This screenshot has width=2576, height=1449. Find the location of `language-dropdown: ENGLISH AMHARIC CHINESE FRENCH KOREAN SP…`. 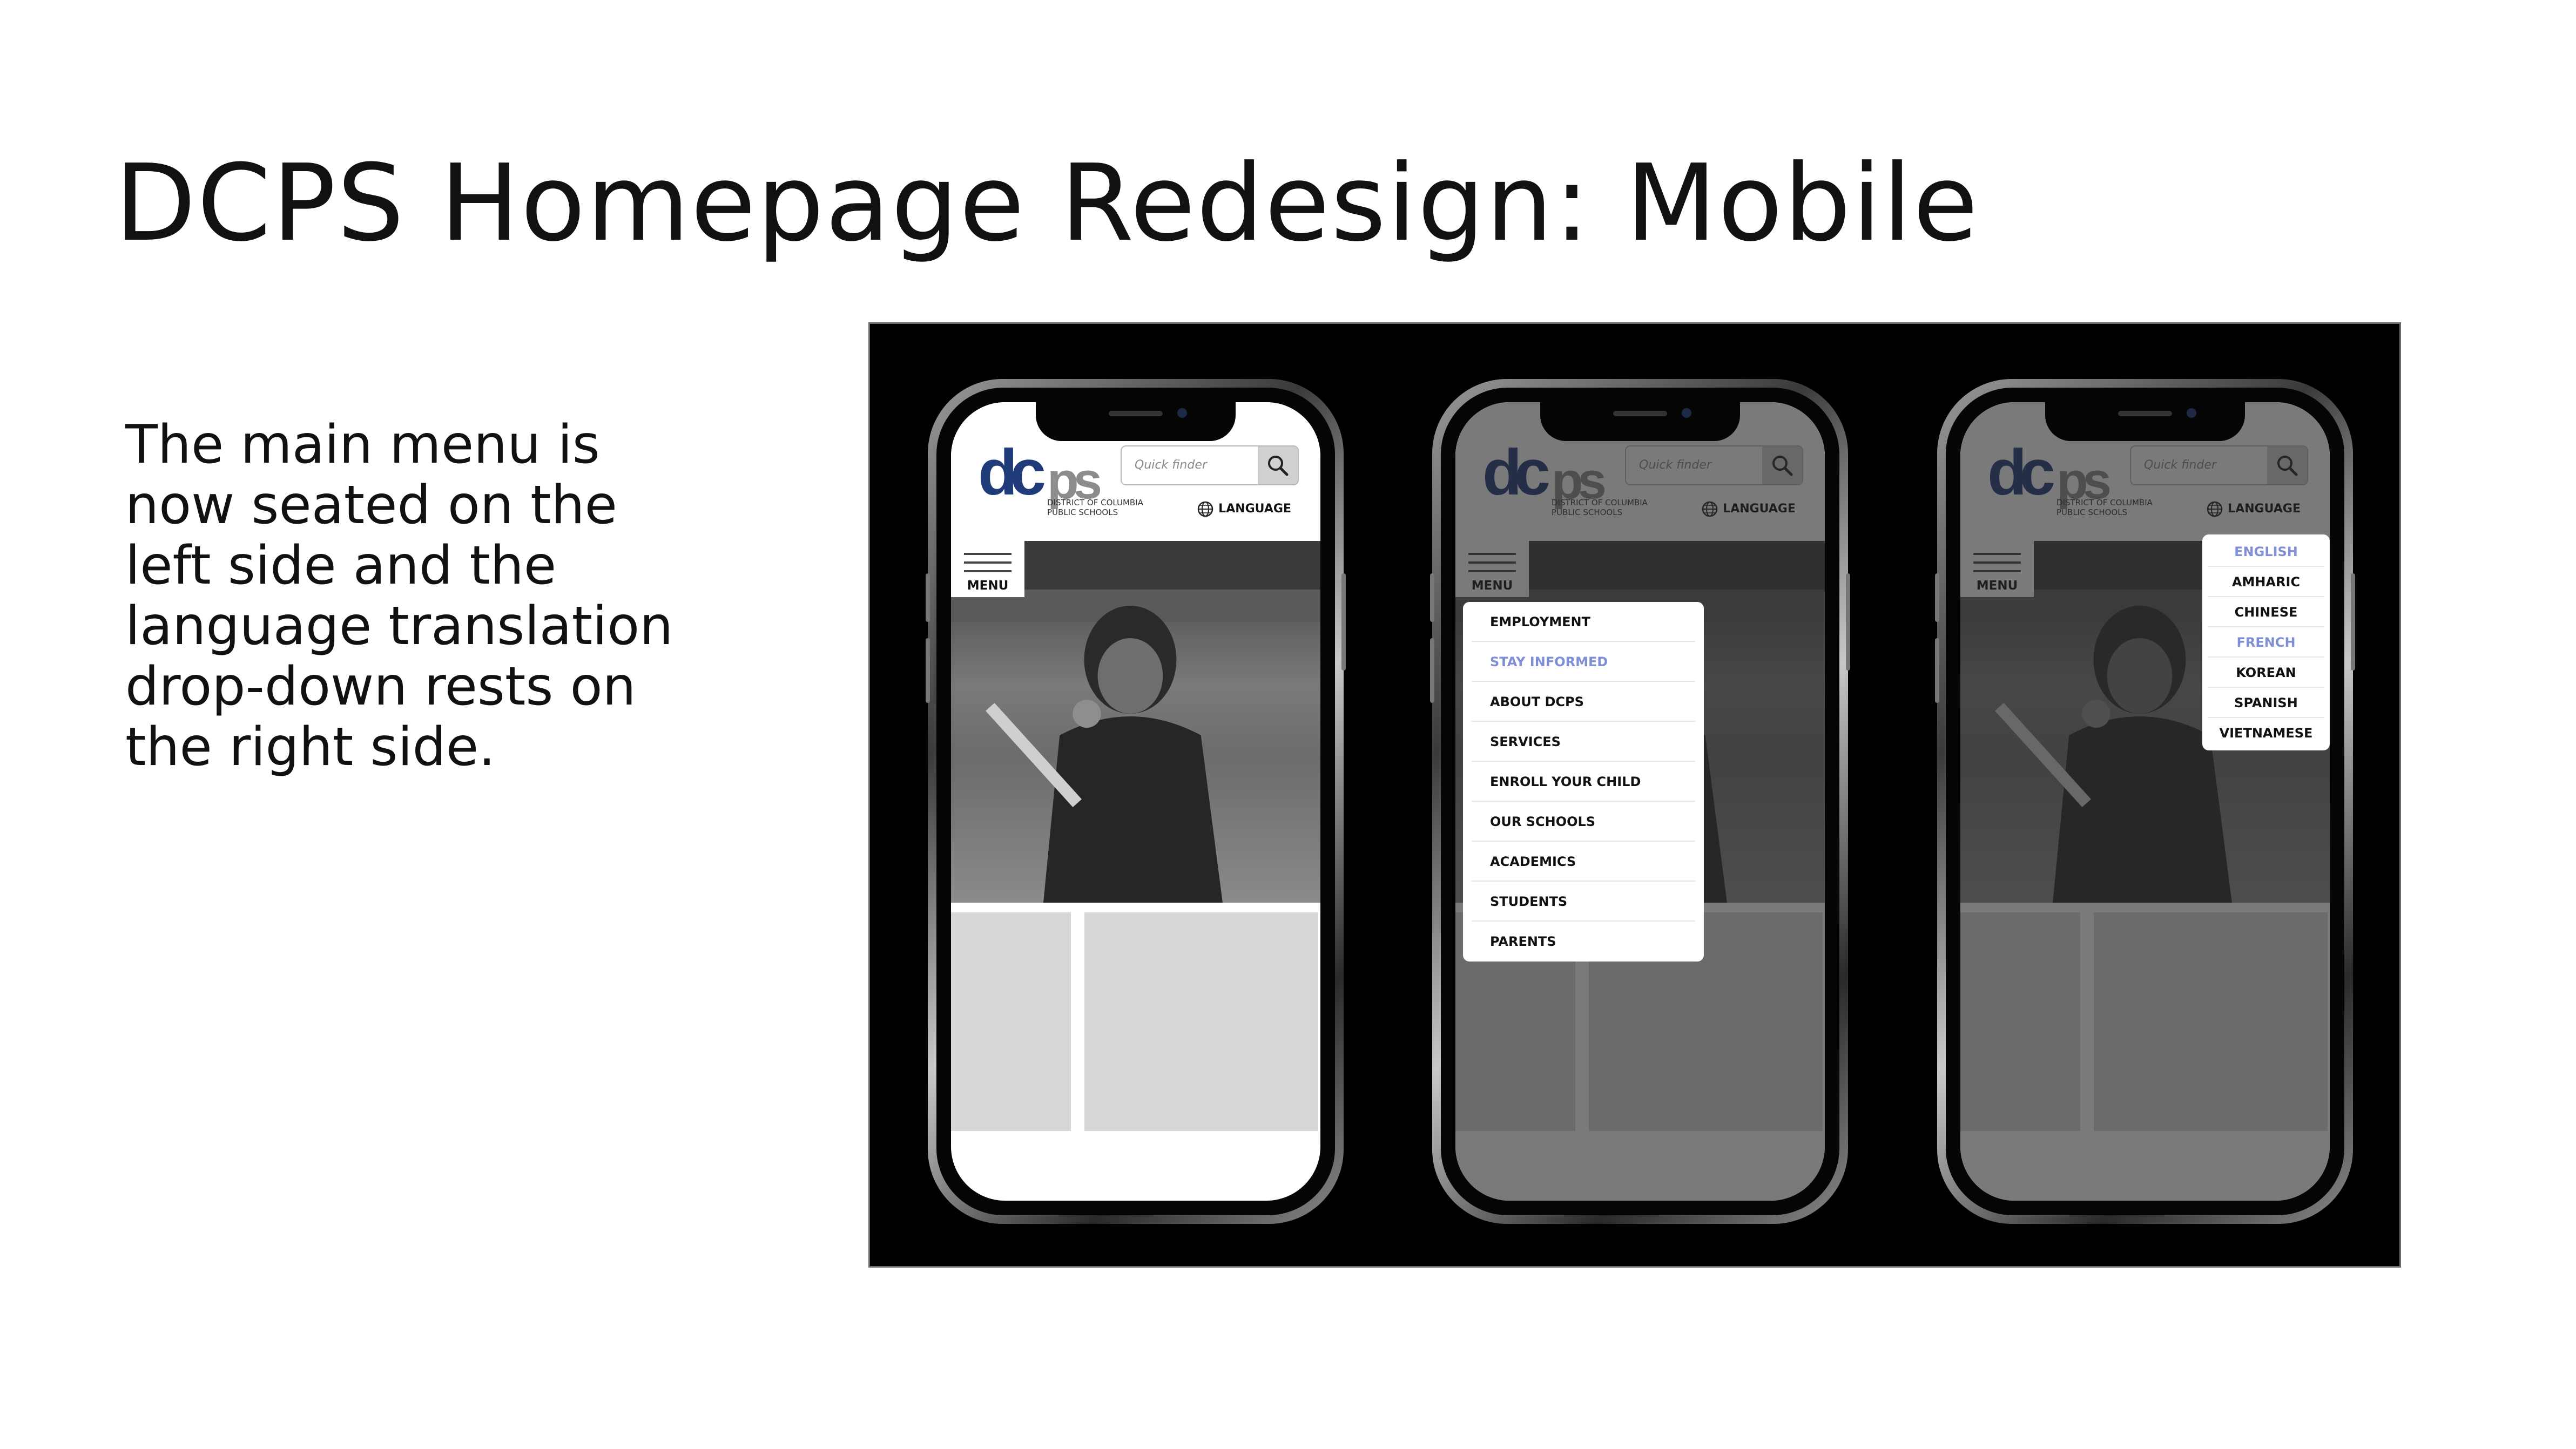

language-dropdown: ENGLISH AMHARIC CHINESE FRENCH KOREAN SP… is located at coordinates (2266, 642).